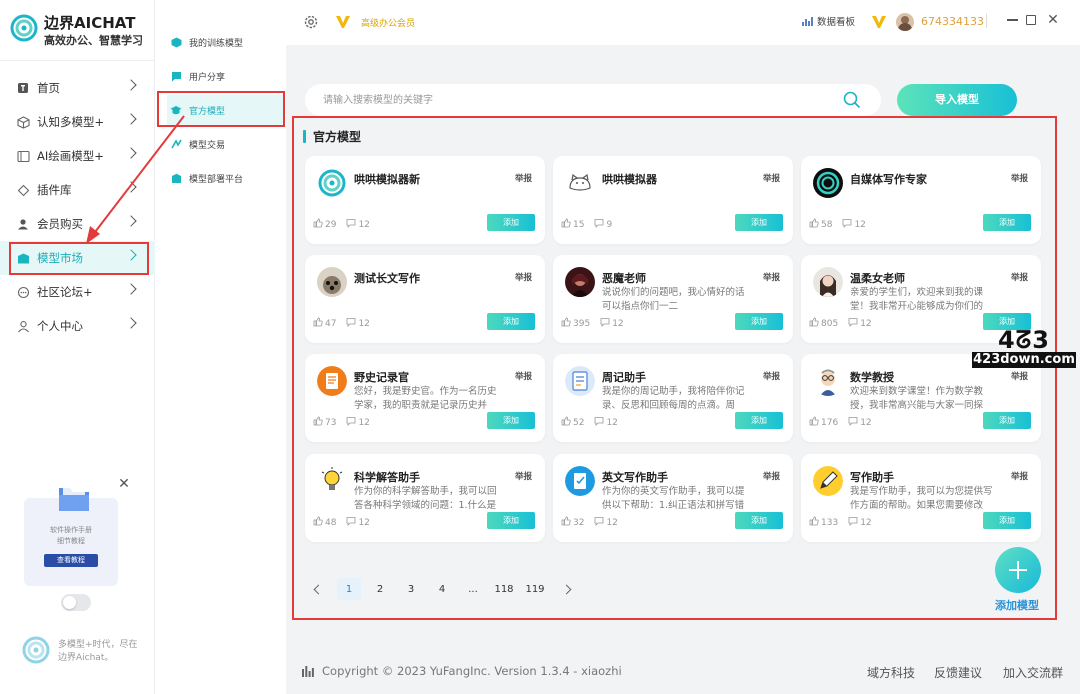 Image resolution: width=1080 pixels, height=694 pixels. What do you see at coordinates (957, 100) in the screenshot?
I see `import-model-button: 导入模型` at bounding box center [957, 100].